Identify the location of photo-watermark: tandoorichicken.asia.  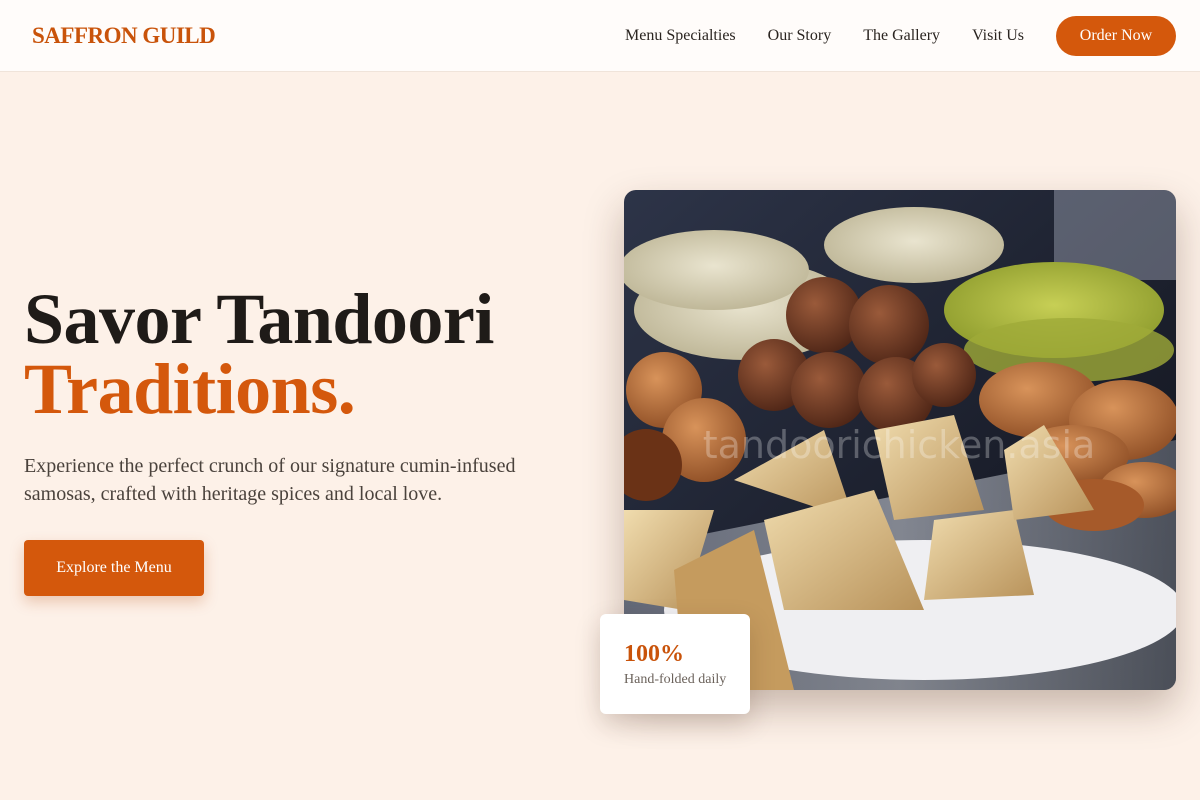
(899, 445).